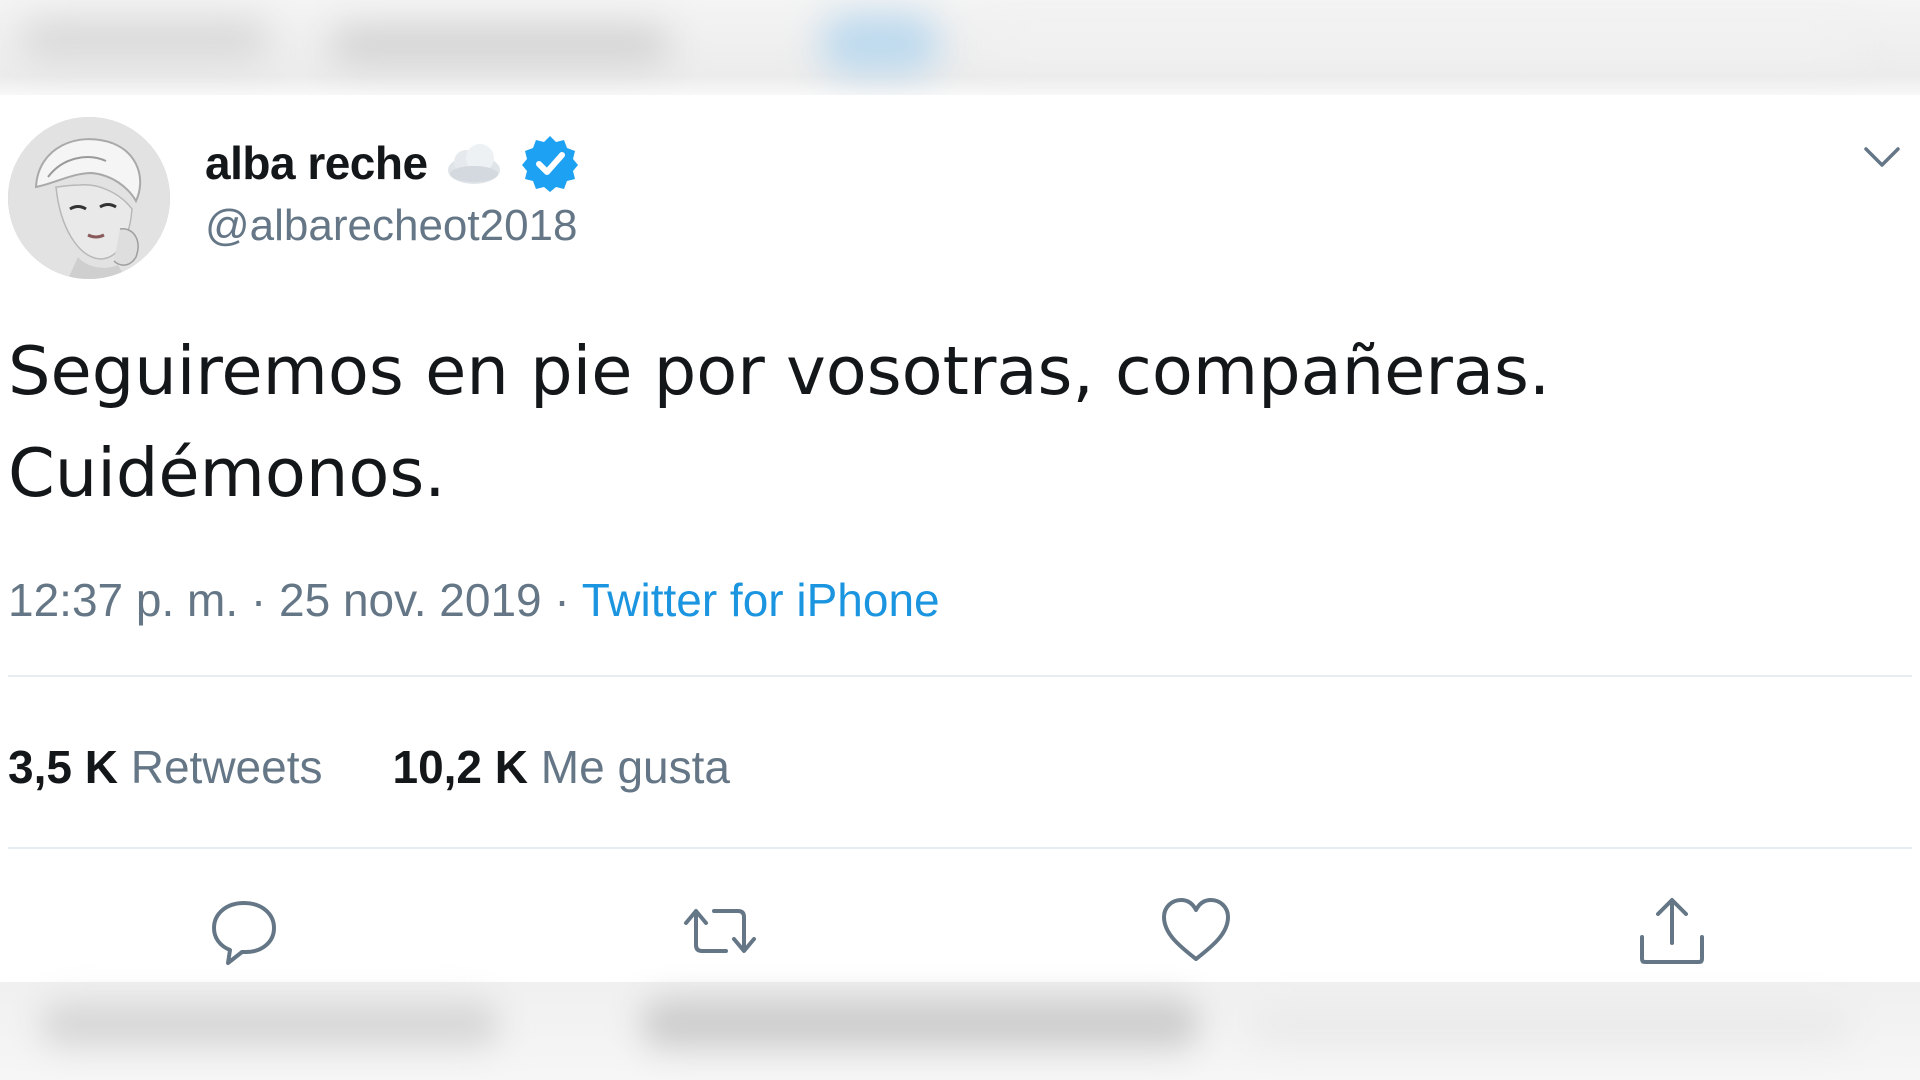  I want to click on retweets-count: 3,5 K, so click(63, 767).